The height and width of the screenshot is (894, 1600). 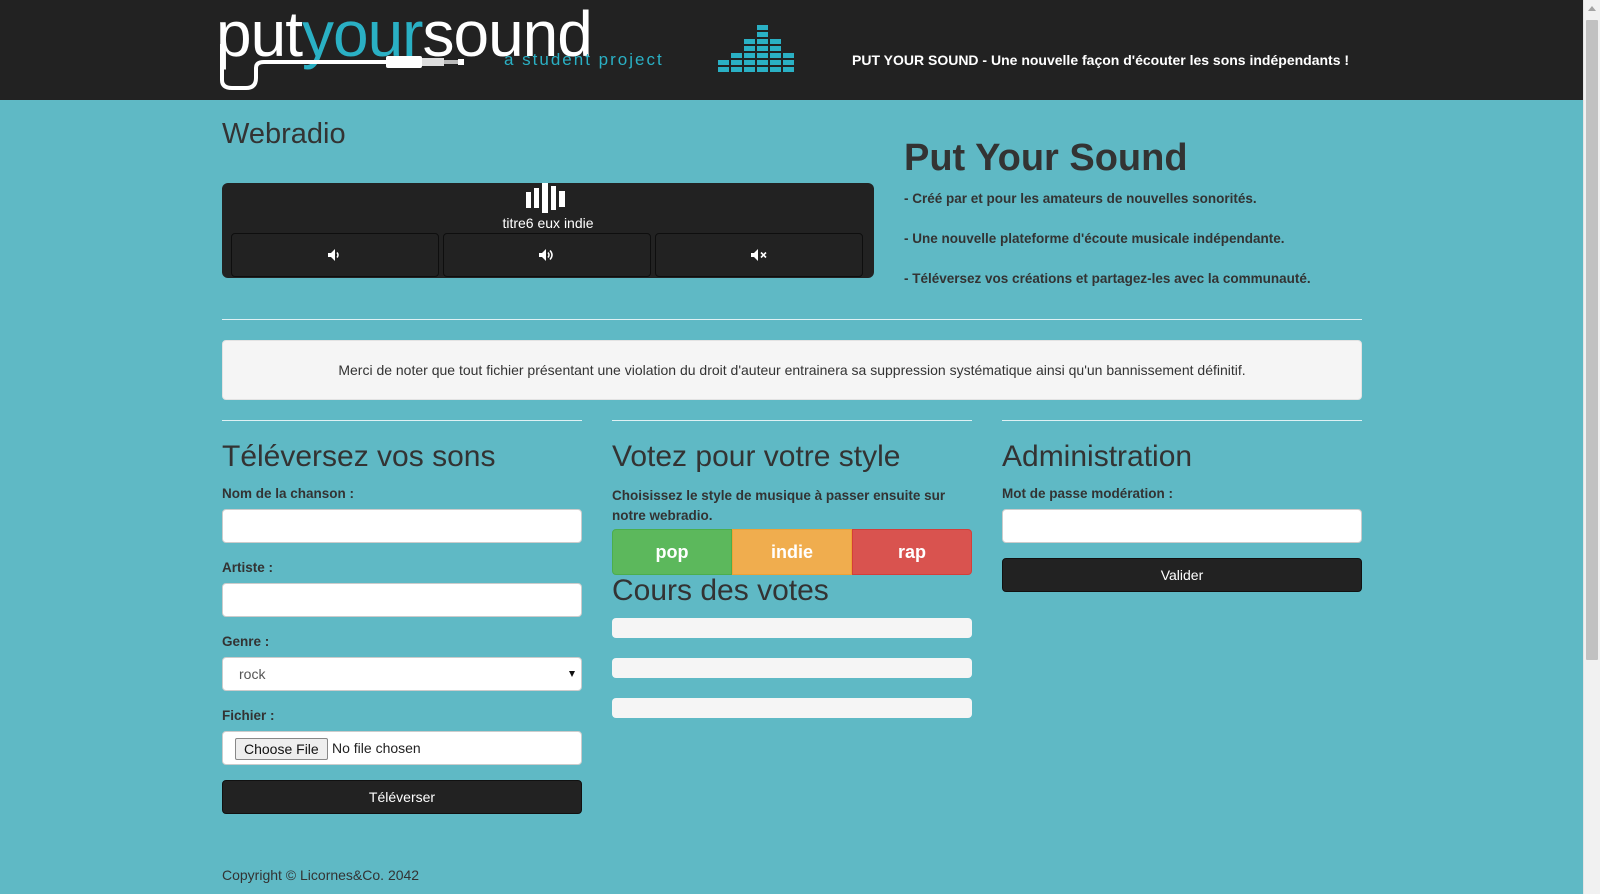 I want to click on choose-file-button: Choose File, so click(x=281, y=749).